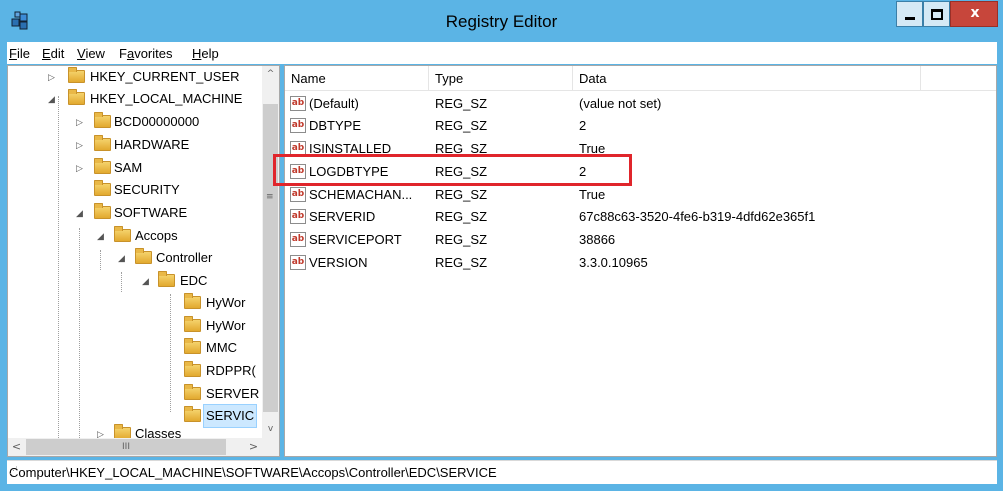  Describe the element at coordinates (501, 78) in the screenshot. I see `column-header-type: Type` at that location.